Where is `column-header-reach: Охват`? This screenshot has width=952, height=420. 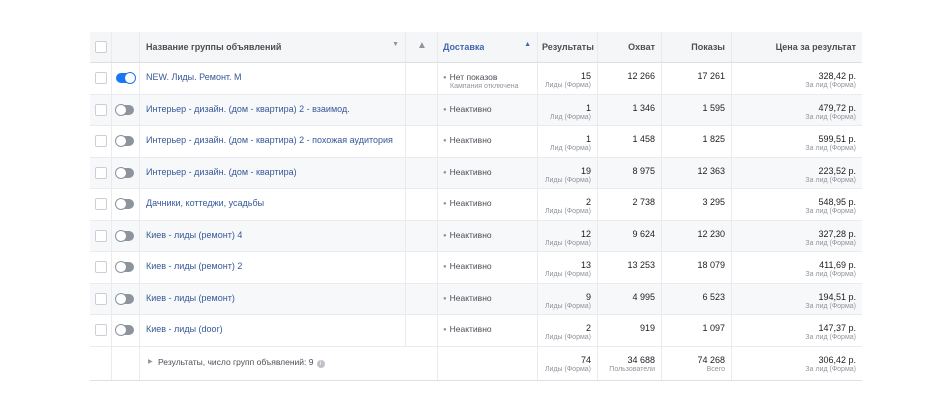 column-header-reach: Охват is located at coordinates (630, 47).